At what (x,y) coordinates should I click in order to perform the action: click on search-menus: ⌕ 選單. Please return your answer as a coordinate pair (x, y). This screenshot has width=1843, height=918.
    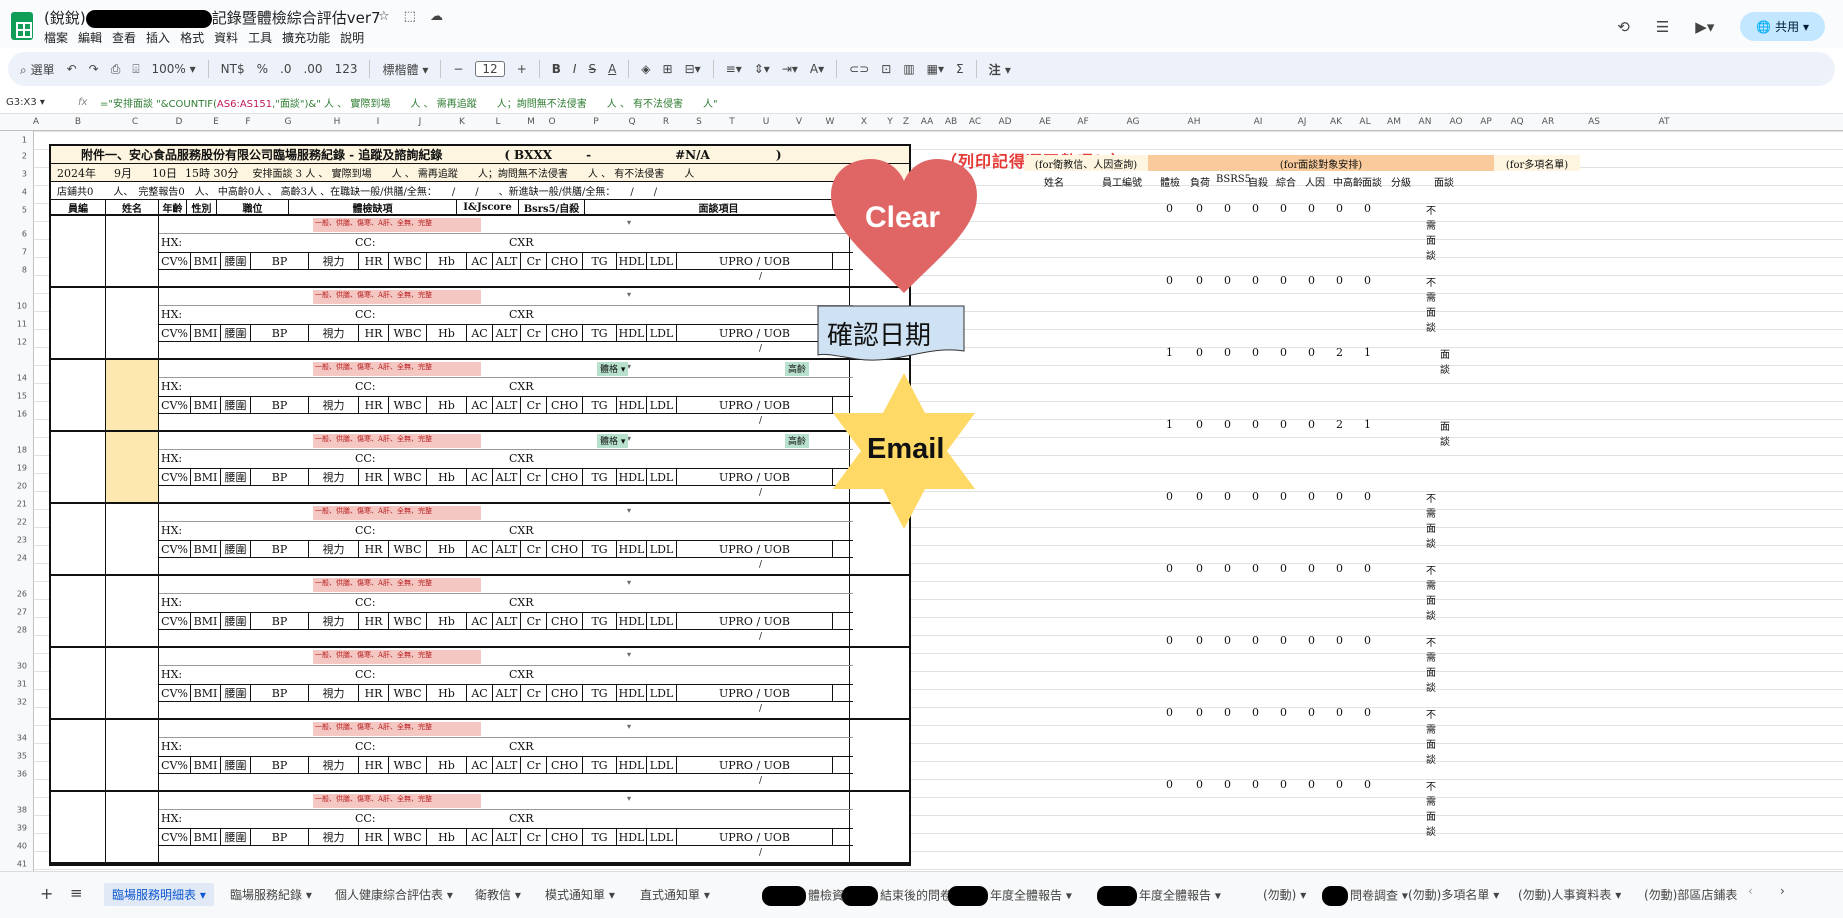
    Looking at the image, I should click on (37, 69).